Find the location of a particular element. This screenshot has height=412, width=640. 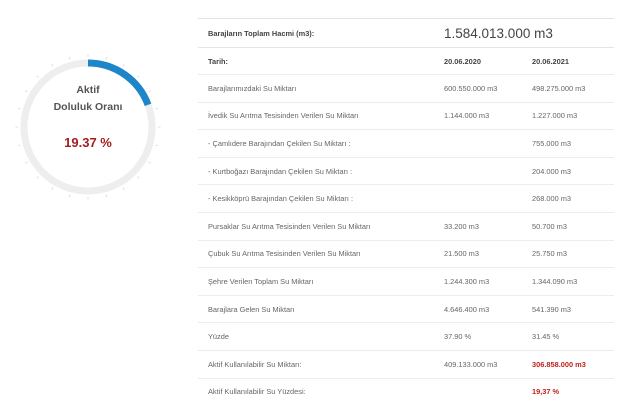

occupancy-gauge: Aktif Doluluk Oranı 19.37 % is located at coordinates (88, 127).